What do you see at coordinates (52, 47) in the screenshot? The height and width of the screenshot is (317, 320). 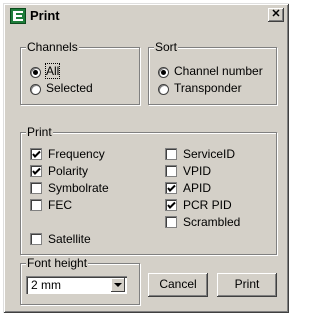 I see `channels-group-label: Channels` at bounding box center [52, 47].